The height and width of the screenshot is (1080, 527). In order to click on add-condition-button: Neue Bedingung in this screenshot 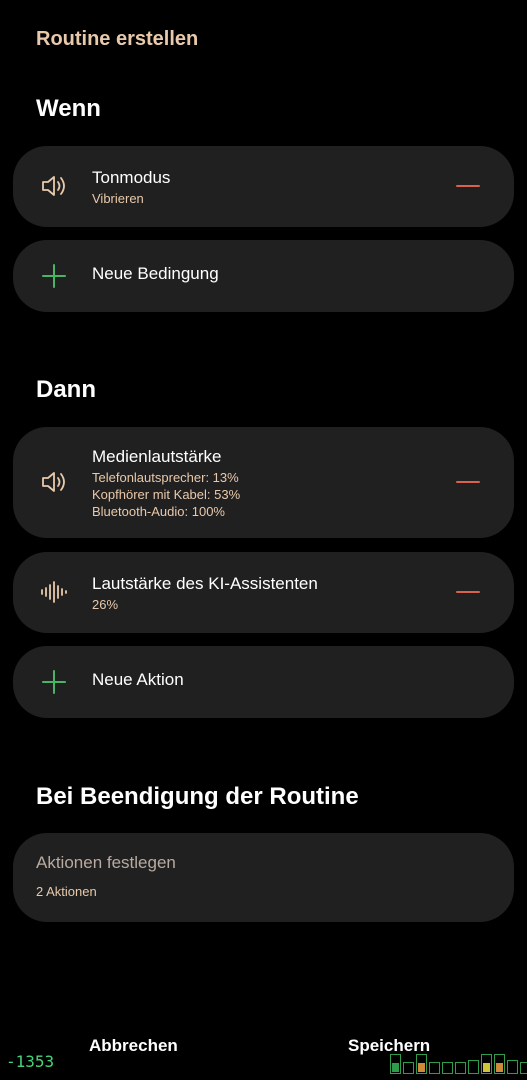, I will do `click(263, 276)`.